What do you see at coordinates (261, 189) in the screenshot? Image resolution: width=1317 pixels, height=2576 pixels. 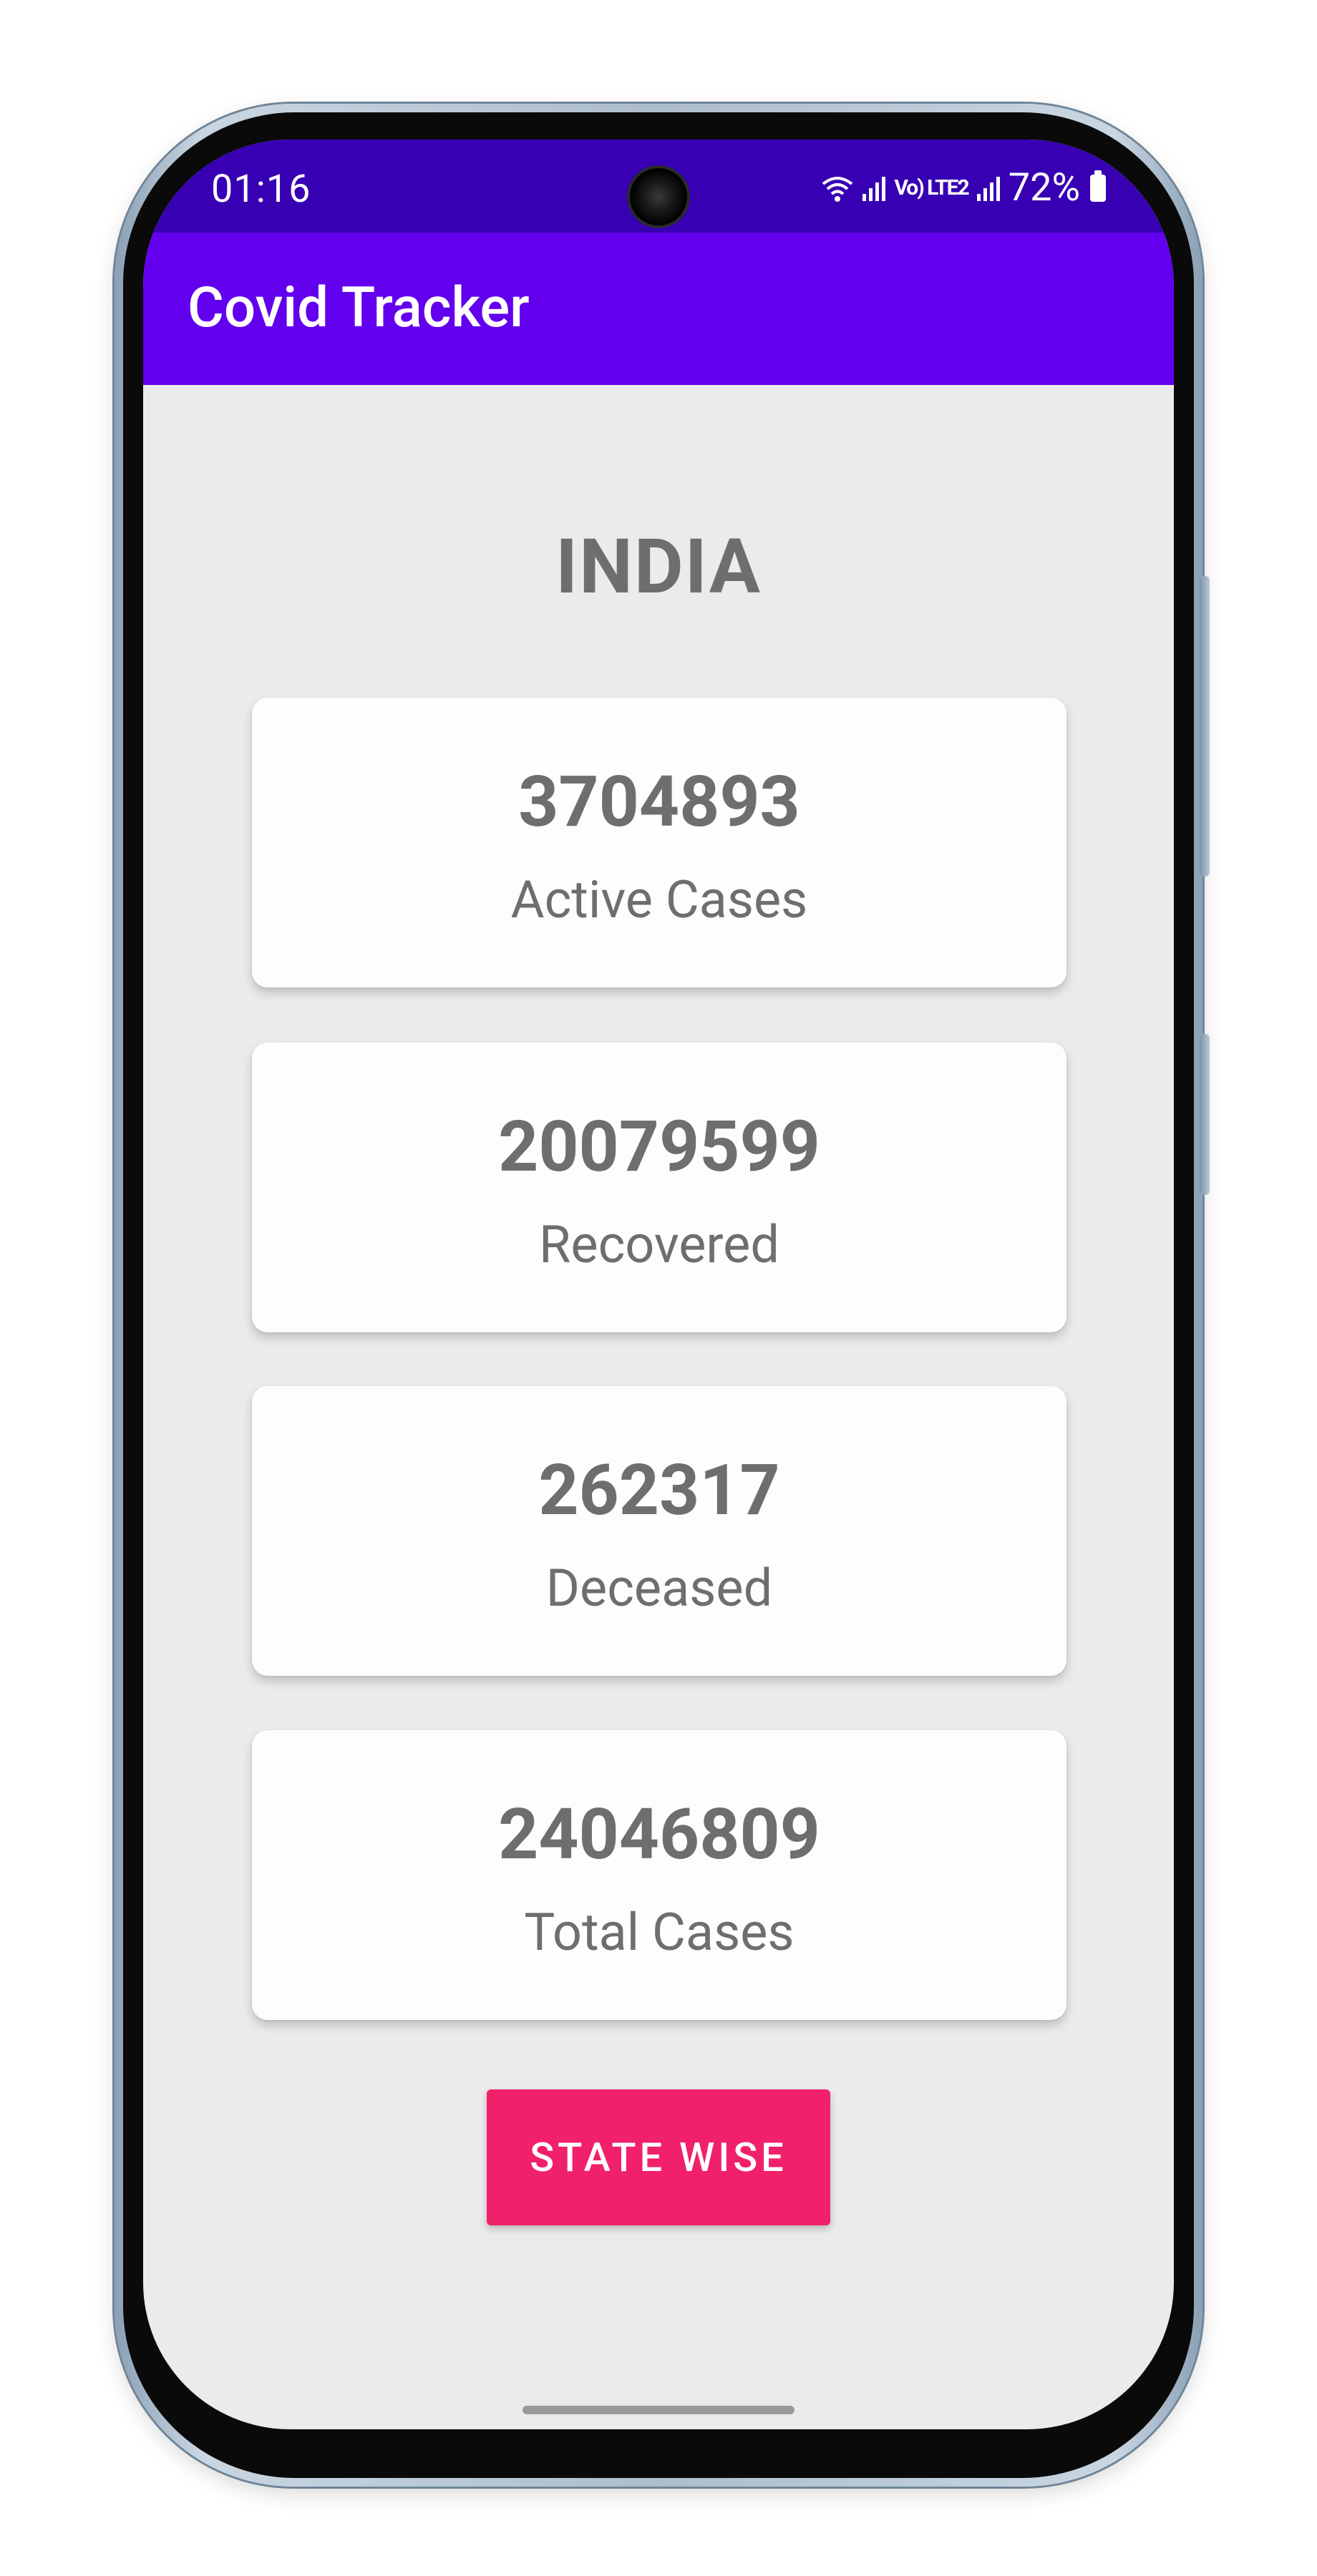 I see `status-time: 01:16` at bounding box center [261, 189].